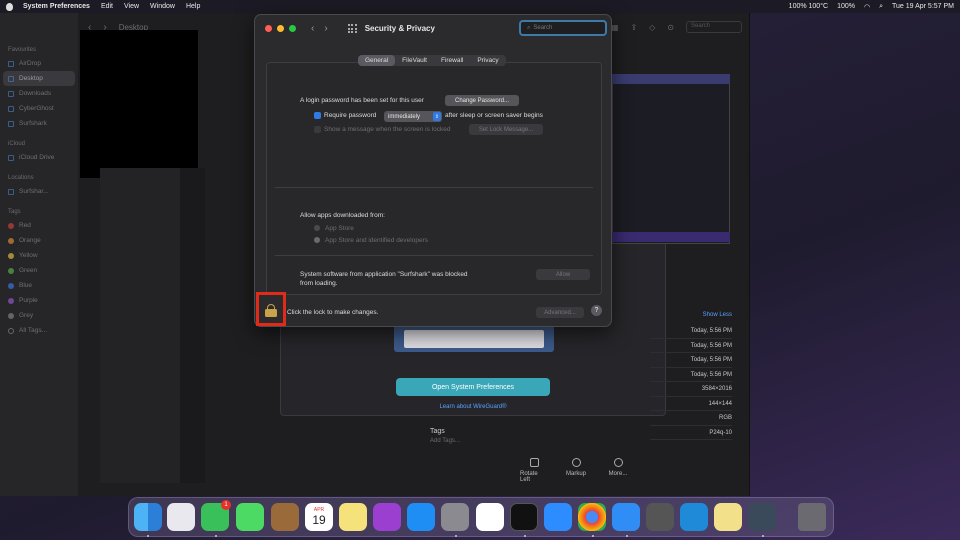  Describe the element at coordinates (9, 6) in the screenshot. I see `apple-icon` at that location.